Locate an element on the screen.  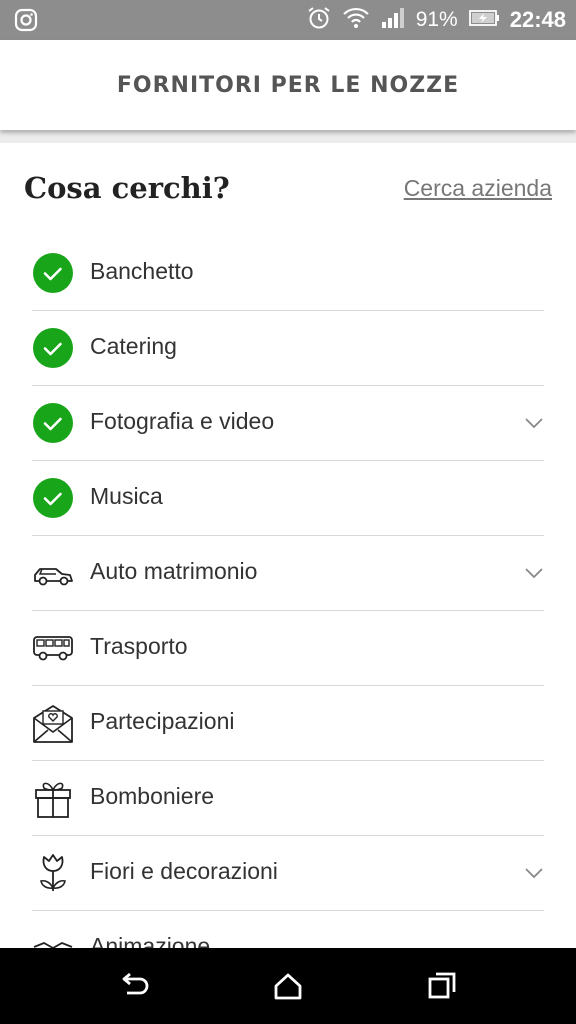
wifi-icon is located at coordinates (356, 20).